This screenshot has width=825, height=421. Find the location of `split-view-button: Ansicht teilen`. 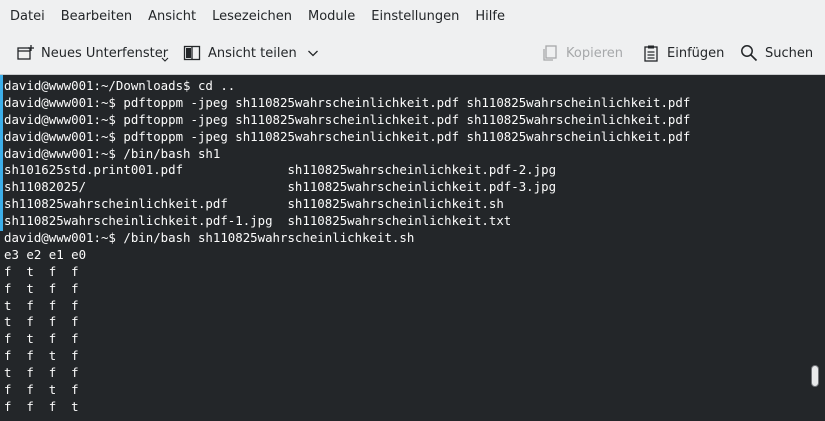

split-view-button: Ansicht teilen is located at coordinates (251, 53).